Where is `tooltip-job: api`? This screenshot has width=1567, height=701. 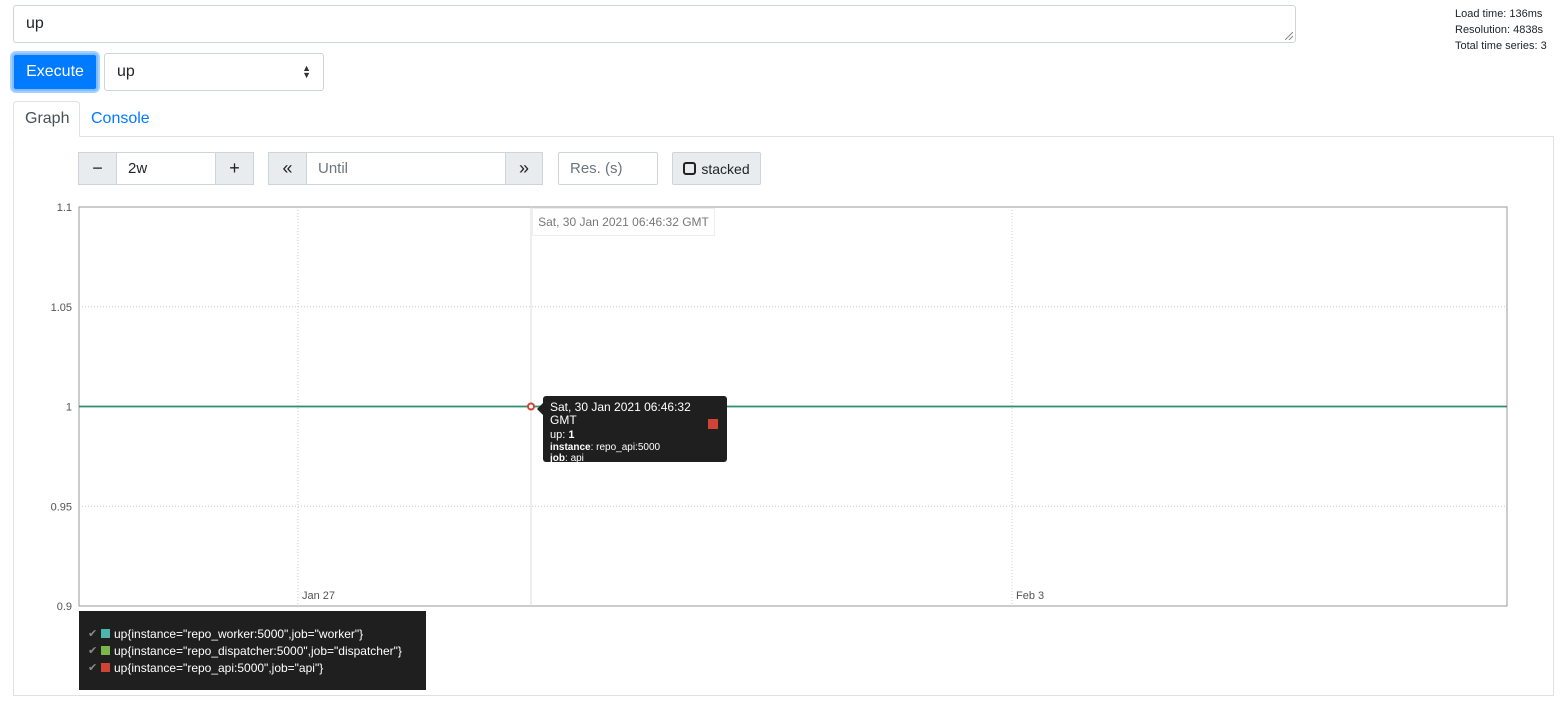
tooltip-job: api is located at coordinates (577, 458).